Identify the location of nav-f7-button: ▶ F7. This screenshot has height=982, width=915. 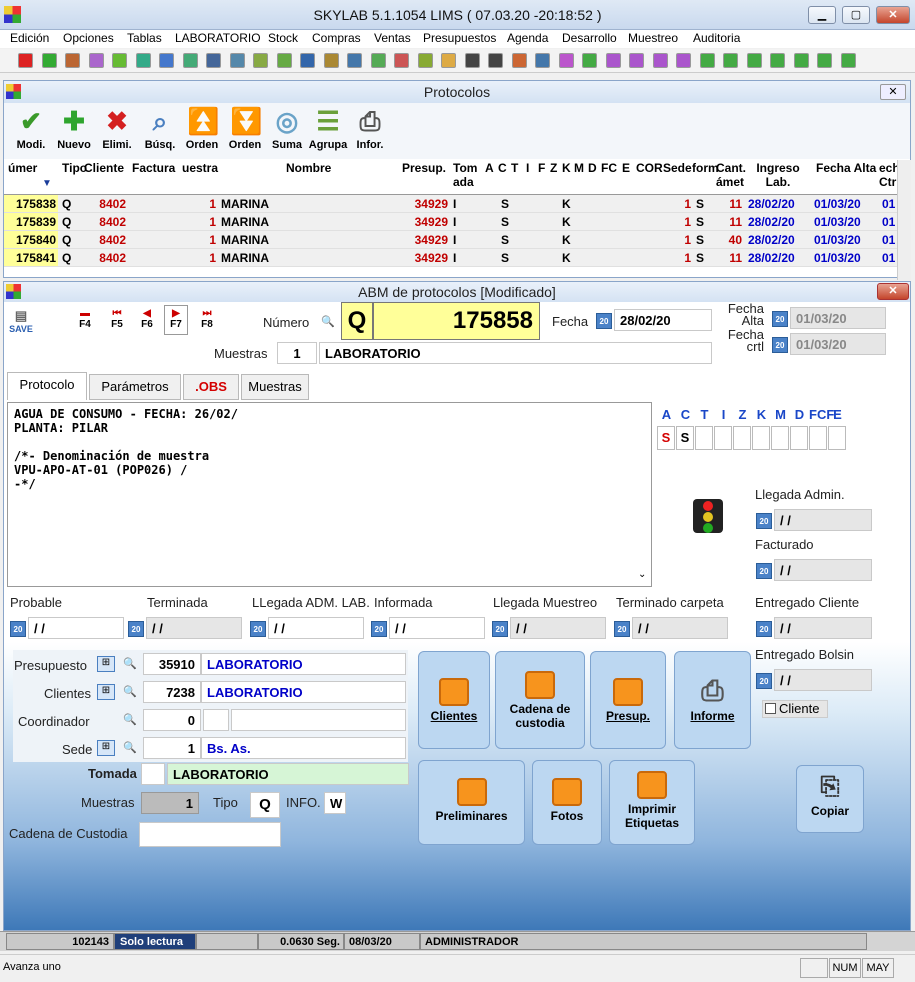
(176, 320).